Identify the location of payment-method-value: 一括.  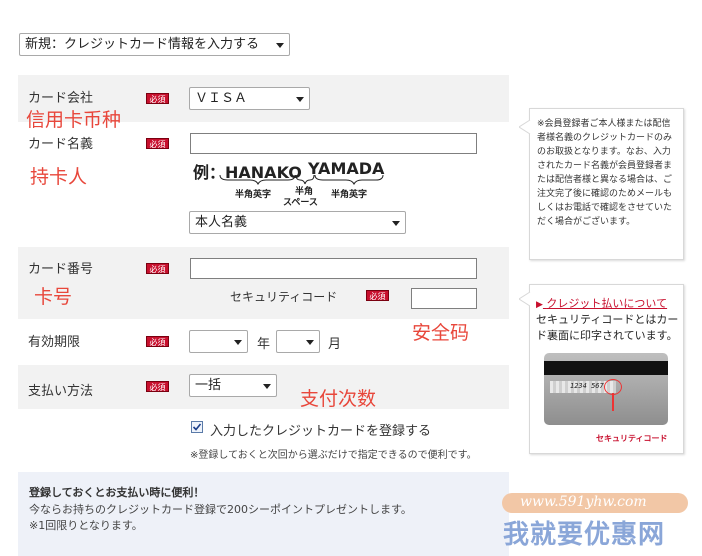
(208, 385).